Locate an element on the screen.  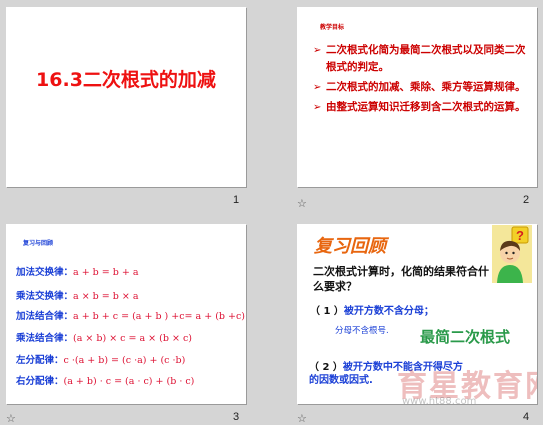
law-row: 加法交换律：a + b = b + a is located at coordinates (77, 271).